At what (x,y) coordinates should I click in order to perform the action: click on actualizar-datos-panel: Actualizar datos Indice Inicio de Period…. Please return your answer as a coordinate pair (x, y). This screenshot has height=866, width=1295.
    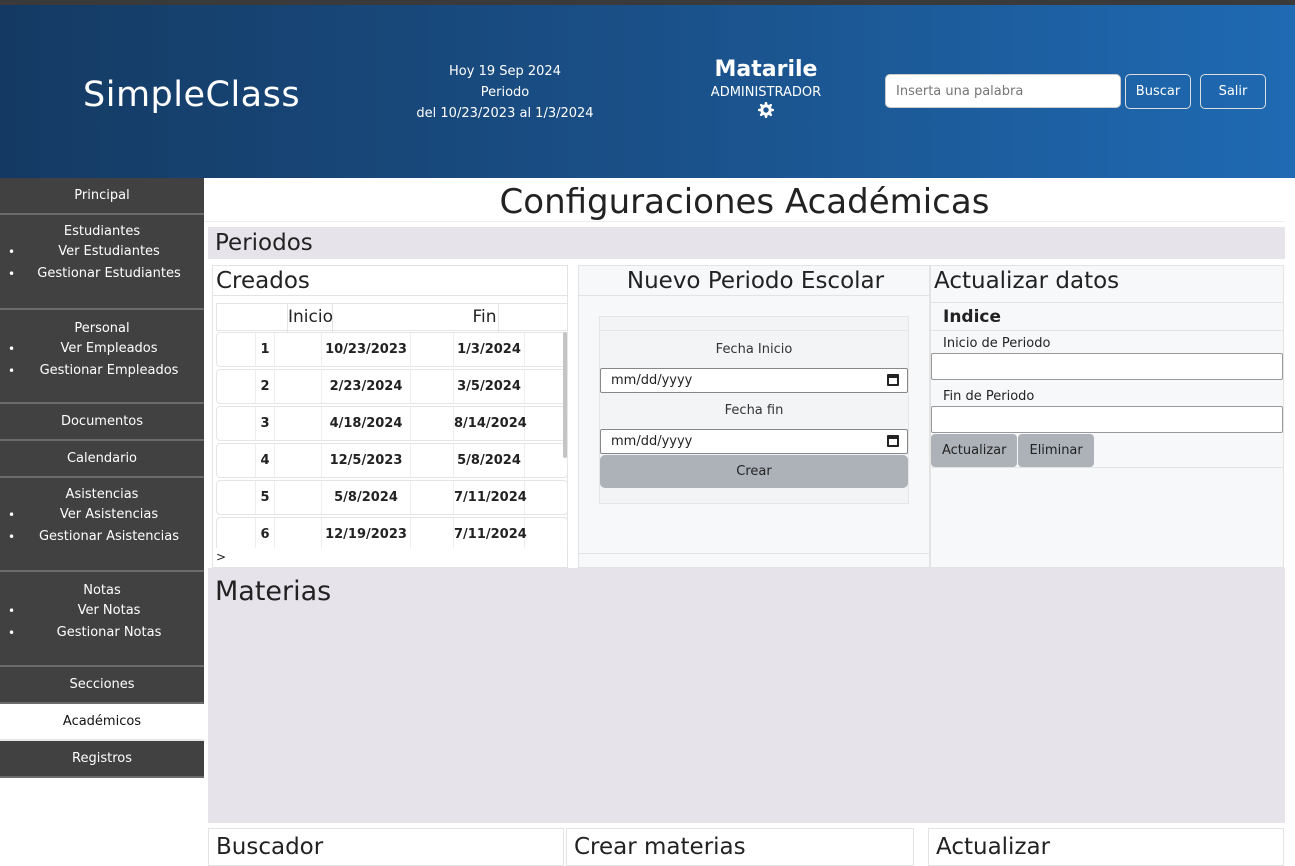
    Looking at the image, I should click on (1107, 416).